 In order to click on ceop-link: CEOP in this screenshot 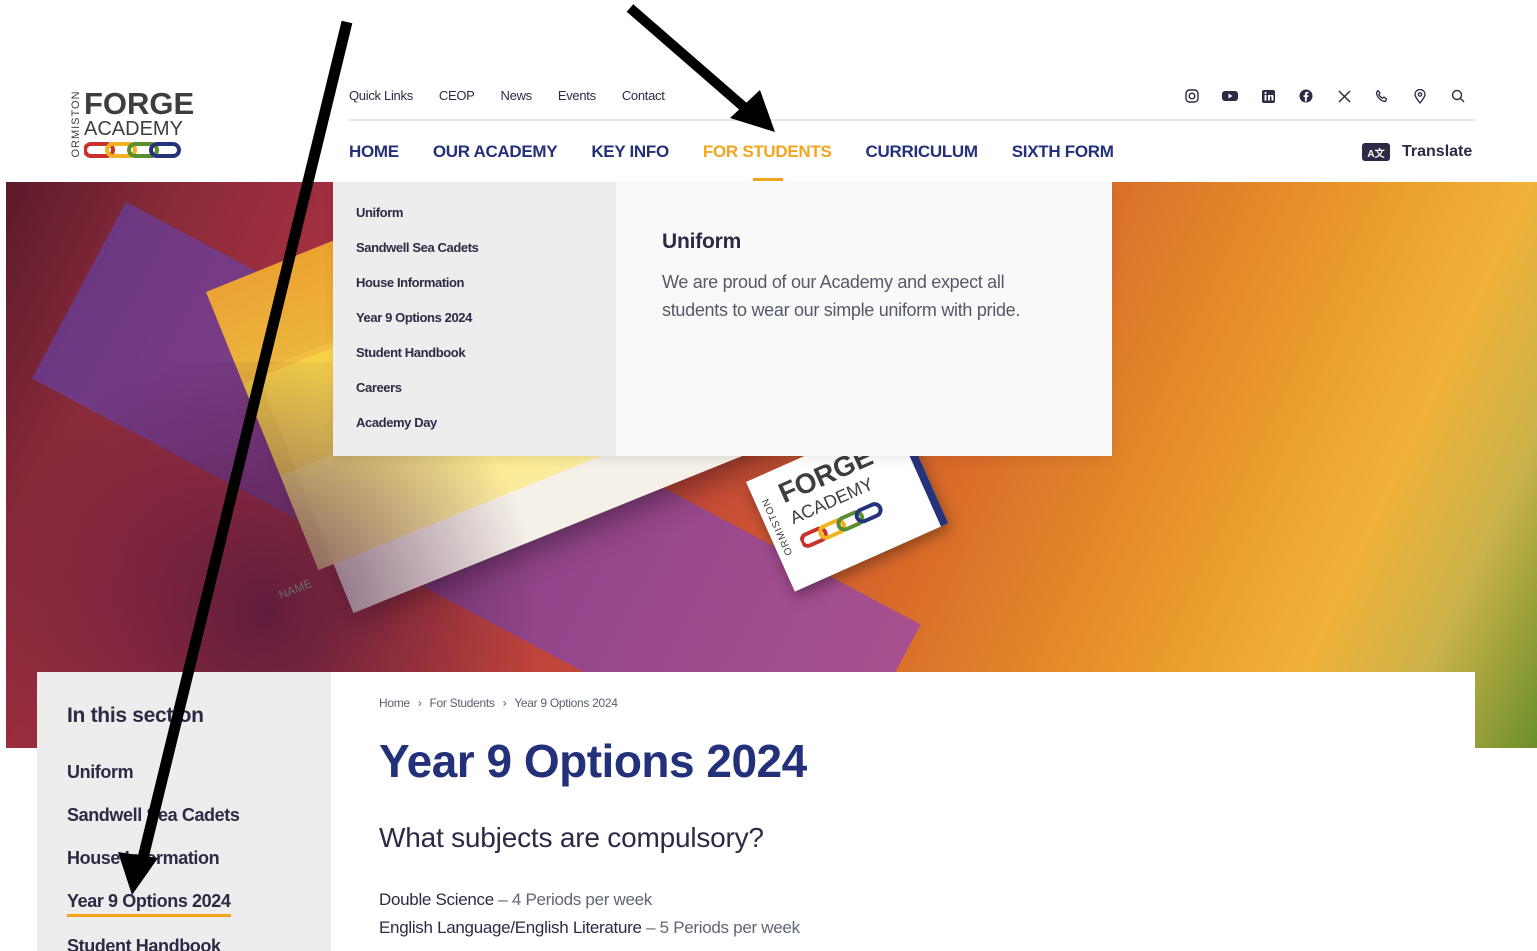, I will do `click(457, 95)`.